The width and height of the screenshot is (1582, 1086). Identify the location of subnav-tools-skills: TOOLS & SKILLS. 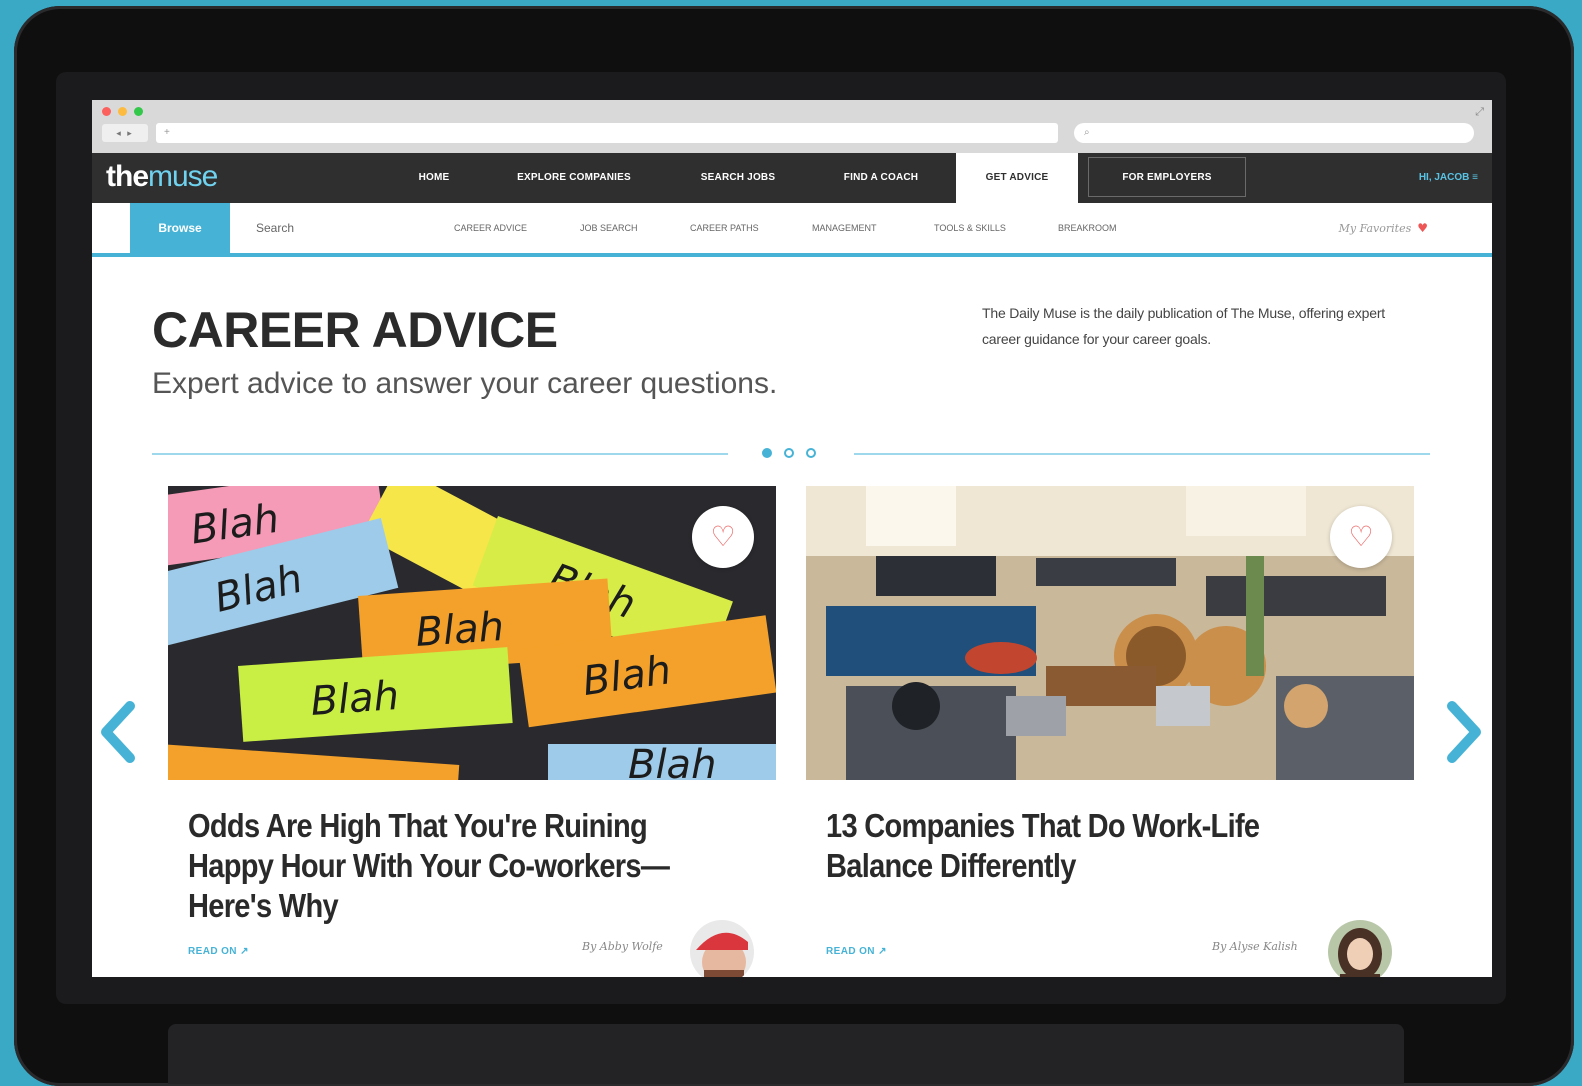
(970, 228).